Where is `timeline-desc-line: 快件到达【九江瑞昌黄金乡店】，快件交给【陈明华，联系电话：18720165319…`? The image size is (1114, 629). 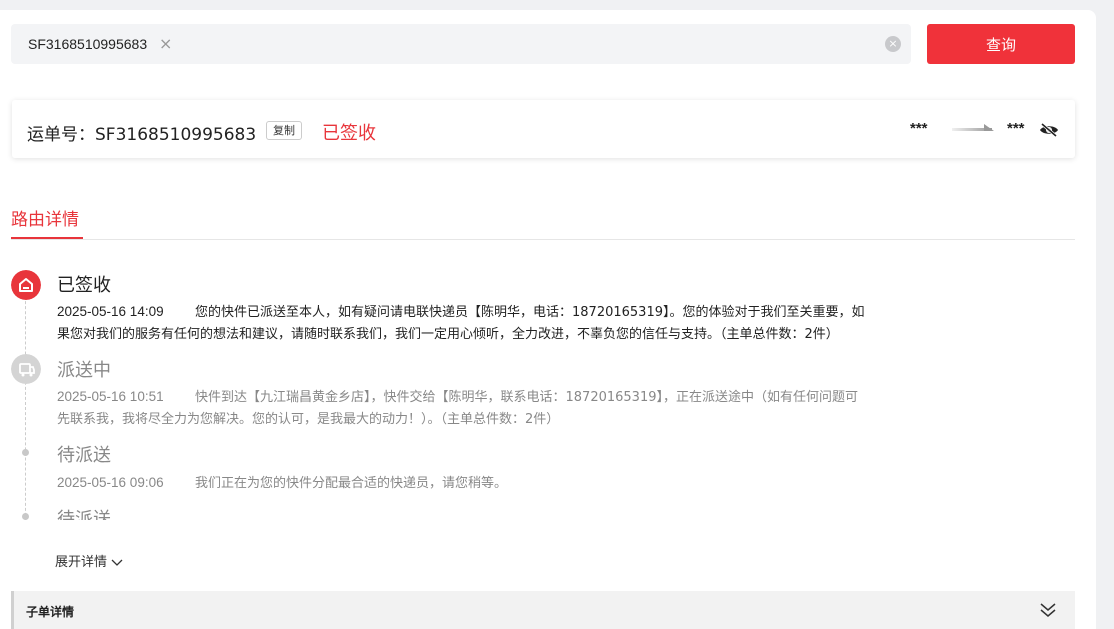
timeline-desc-line: 快件到达【九江瑞昌黄金乡店】，快件交给【陈明华，联系电话：18720165319… is located at coordinates (526, 397).